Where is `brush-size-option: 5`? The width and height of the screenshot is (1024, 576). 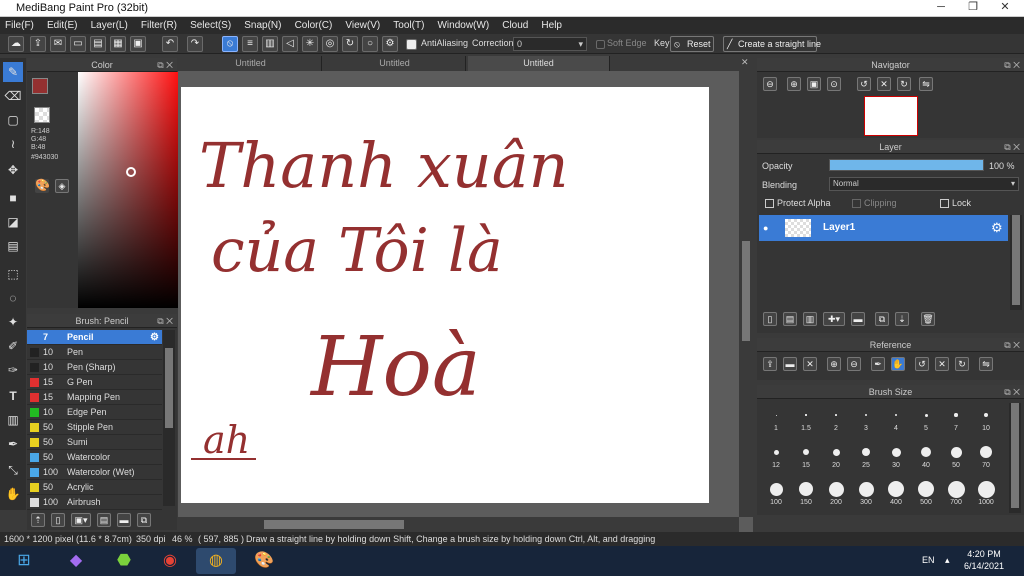
brush-size-option: 5 is located at coordinates (926, 418).